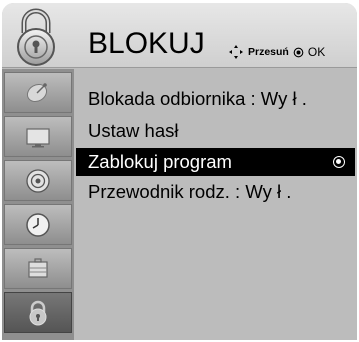 The width and height of the screenshot is (359, 342). I want to click on sidebar-item-time, so click(38, 224).